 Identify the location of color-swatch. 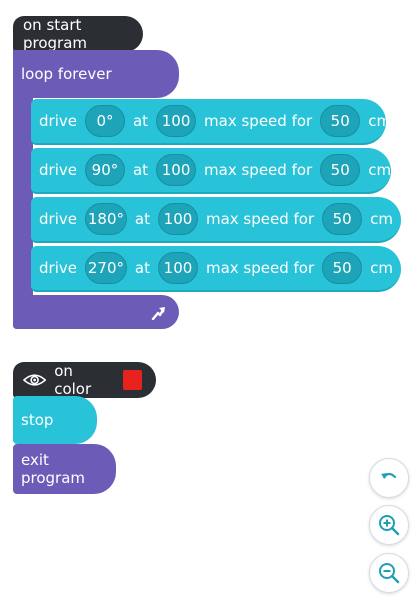
(132, 380).